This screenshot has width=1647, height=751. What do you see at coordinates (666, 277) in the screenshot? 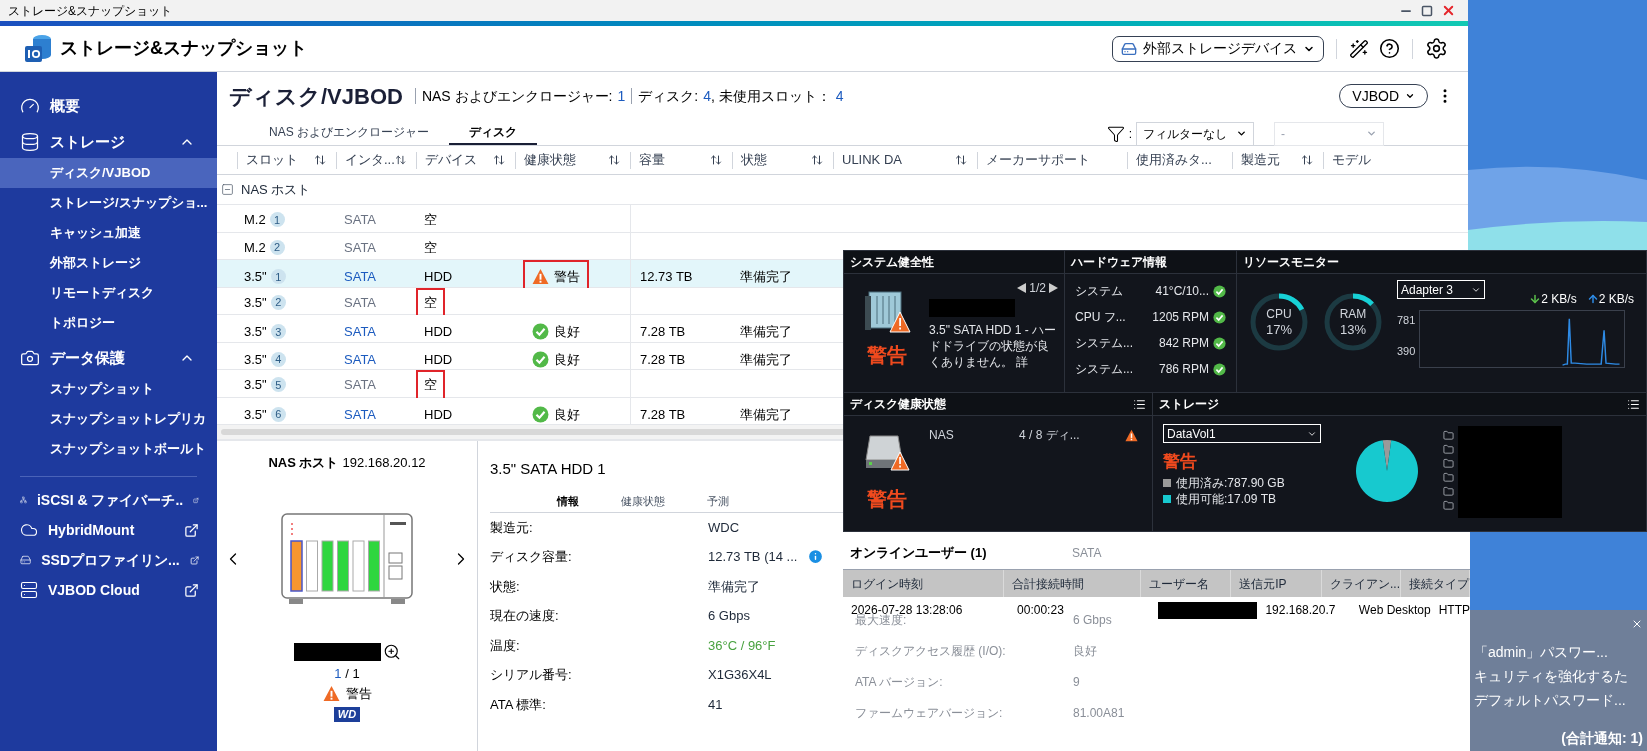
I see `capacity-label: 12.73 TB` at bounding box center [666, 277].